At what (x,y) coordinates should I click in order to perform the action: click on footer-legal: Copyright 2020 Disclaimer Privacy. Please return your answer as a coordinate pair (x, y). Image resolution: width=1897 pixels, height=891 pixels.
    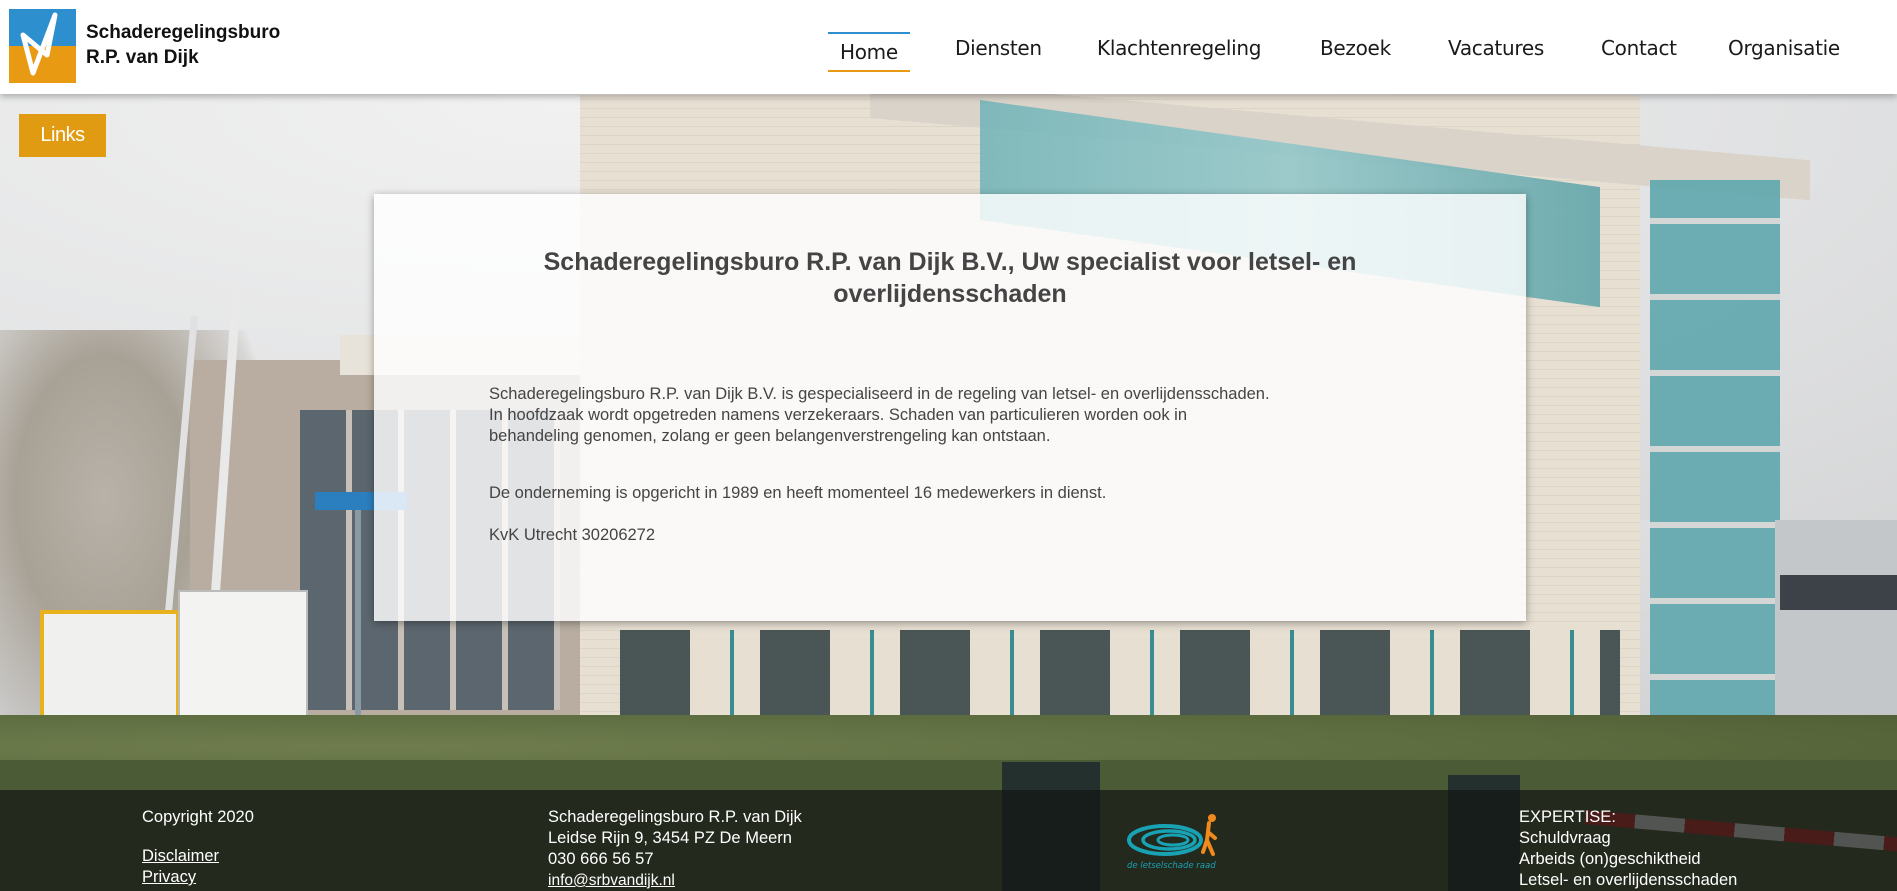
    Looking at the image, I should click on (198, 847).